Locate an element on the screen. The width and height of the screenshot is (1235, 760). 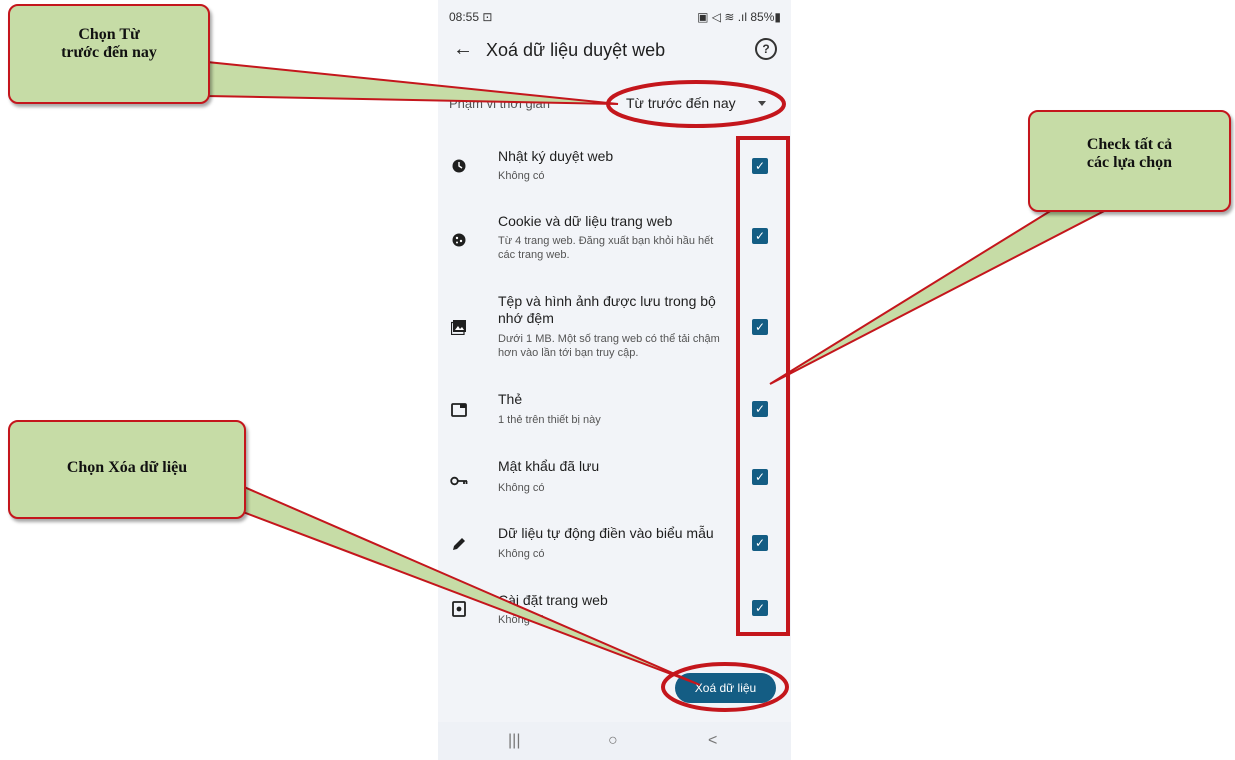
callout-delete-data: Chọn Xóa dữ liệu is located at coordinates (127, 469).